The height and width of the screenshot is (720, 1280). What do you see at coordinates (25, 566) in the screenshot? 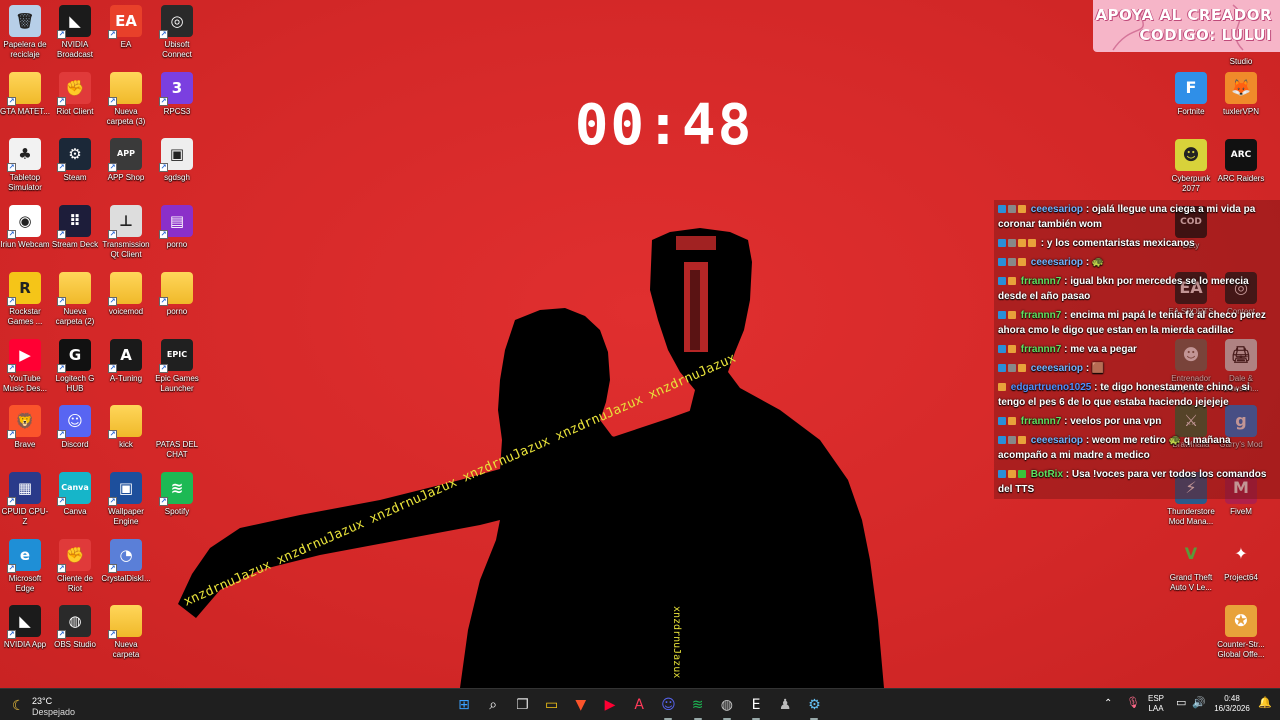
I see `desktop-icon: e ↗ Microsoft Edge` at bounding box center [25, 566].